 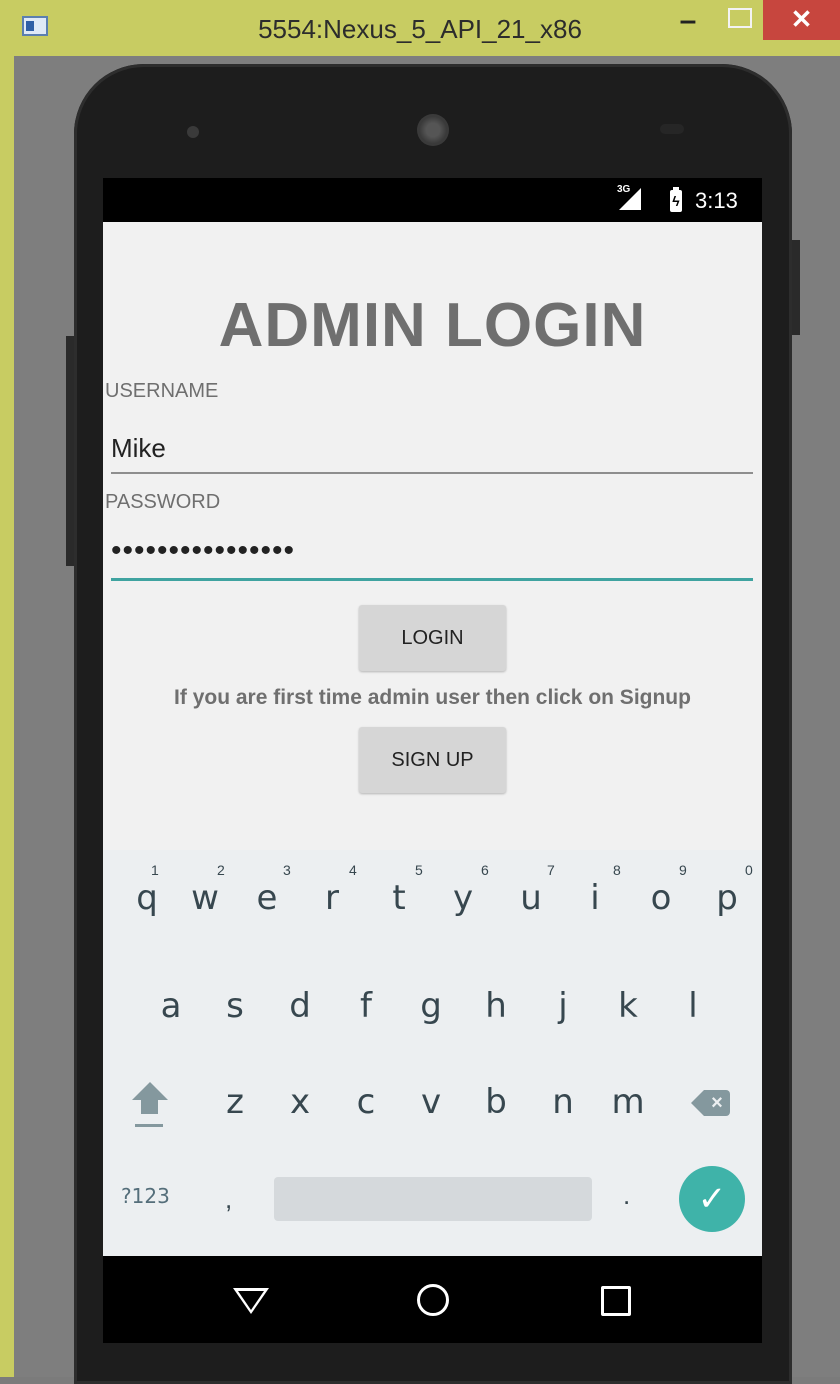 What do you see at coordinates (163, 502) in the screenshot?
I see `password-label: PASSWORD` at bounding box center [163, 502].